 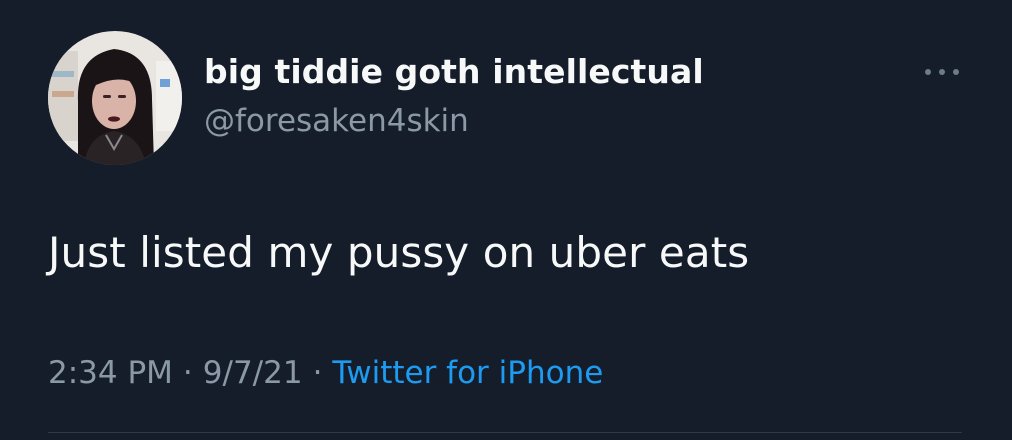 What do you see at coordinates (505, 432) in the screenshot?
I see `divider` at bounding box center [505, 432].